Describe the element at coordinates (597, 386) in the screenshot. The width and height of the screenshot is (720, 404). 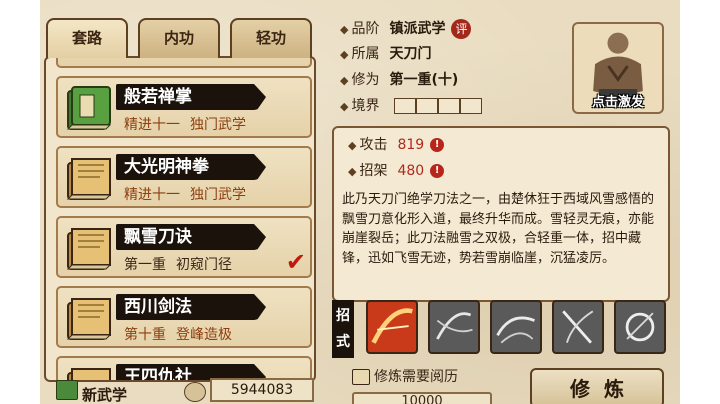
I see `practice-button: 修炼` at that location.